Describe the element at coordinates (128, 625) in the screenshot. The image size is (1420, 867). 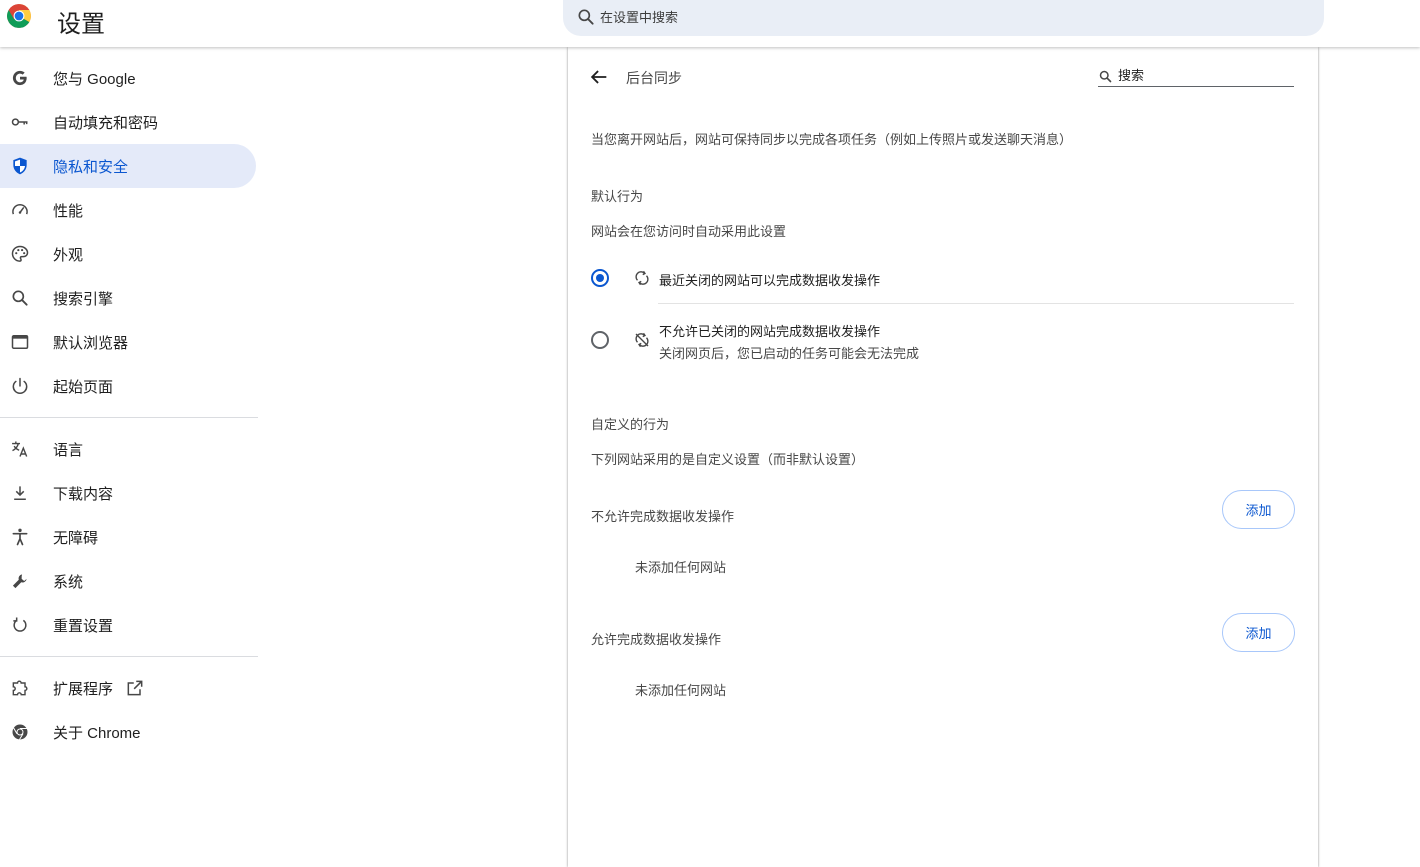
I see `sidebar-item-reset: 重置设置` at that location.